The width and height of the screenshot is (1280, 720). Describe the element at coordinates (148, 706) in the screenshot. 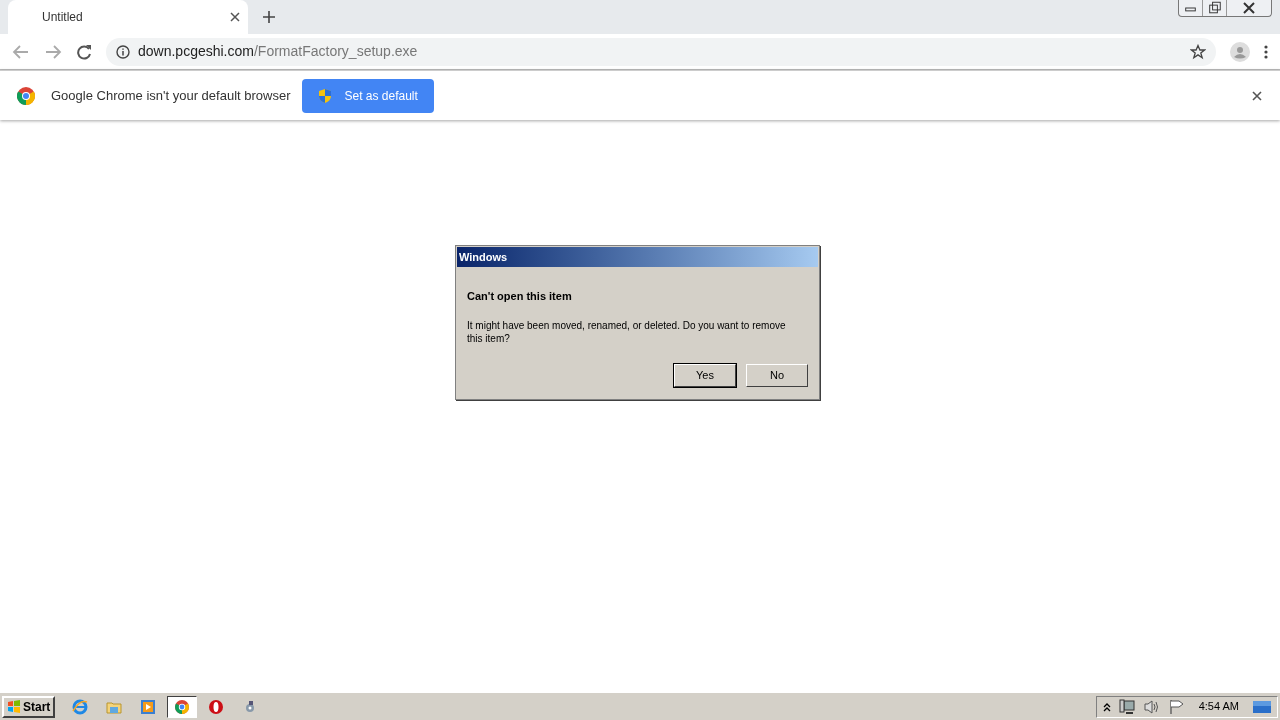

I see `play-icon` at that location.